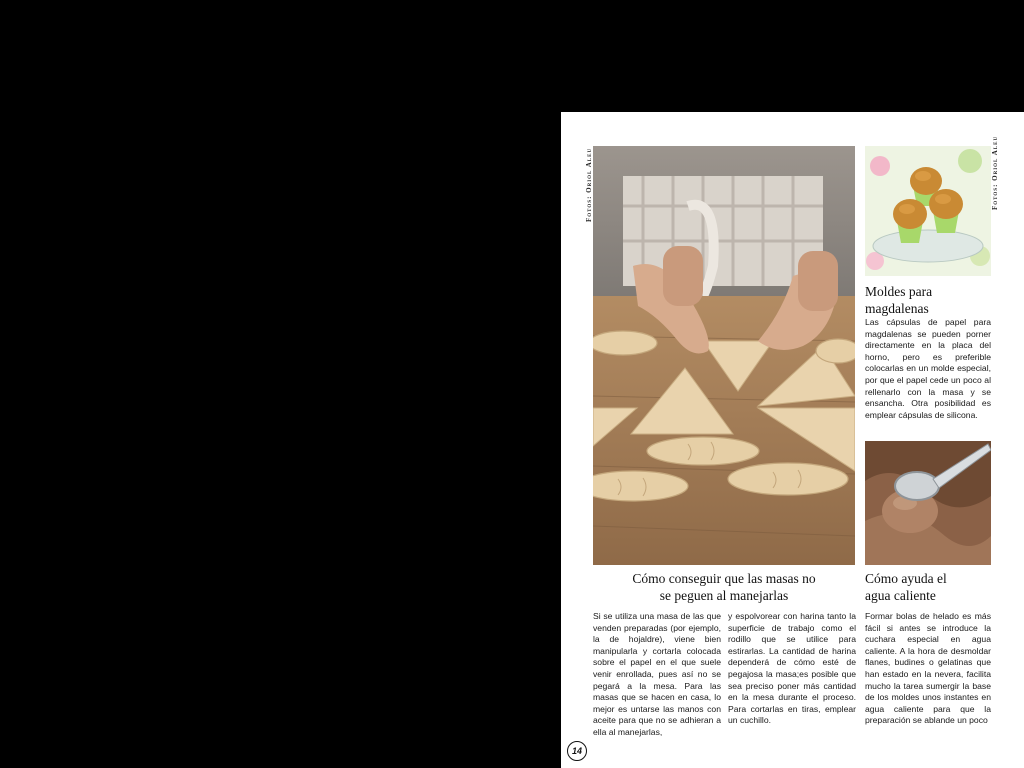 The image size is (1024, 768). I want to click on ice-cream-scoop-photo, so click(928, 503).